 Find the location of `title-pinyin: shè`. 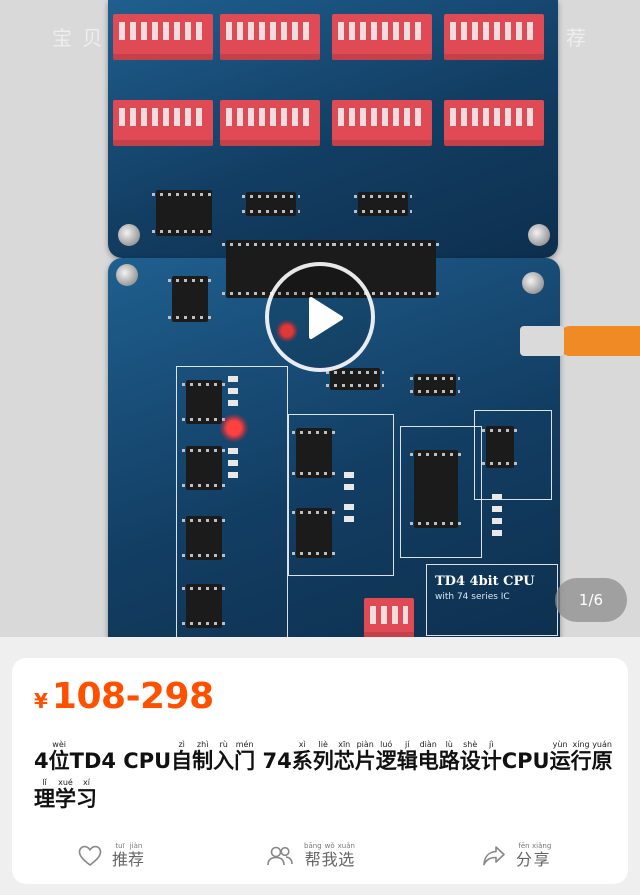

title-pinyin: shè is located at coordinates (470, 744).